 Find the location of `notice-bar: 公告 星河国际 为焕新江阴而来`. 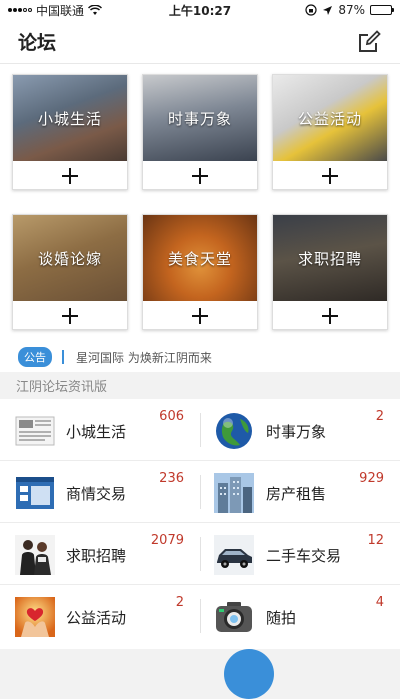

notice-bar: 公告 星河国际 为焕新江阴而来 is located at coordinates (200, 357).